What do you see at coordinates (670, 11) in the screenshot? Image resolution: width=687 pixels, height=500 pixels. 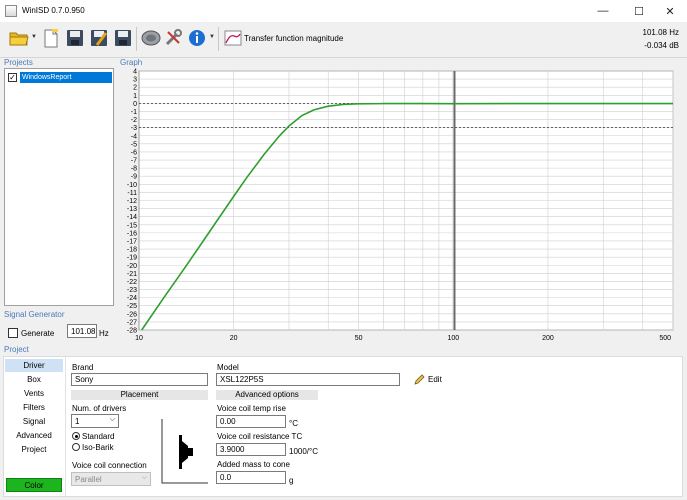 I see `close-button: ✕` at bounding box center [670, 11].